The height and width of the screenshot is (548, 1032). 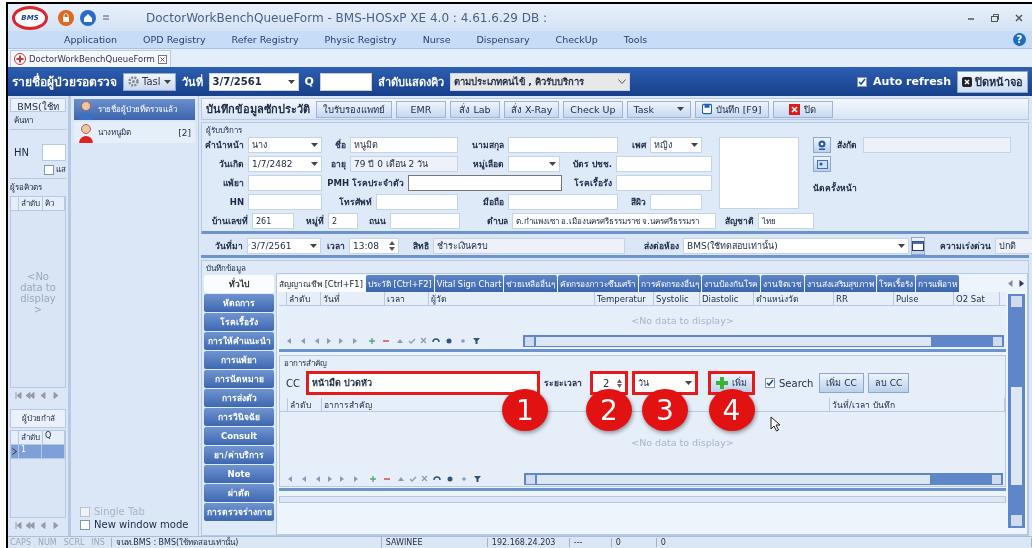 I want to click on dropdown-field: หญิง, so click(x=676, y=145).